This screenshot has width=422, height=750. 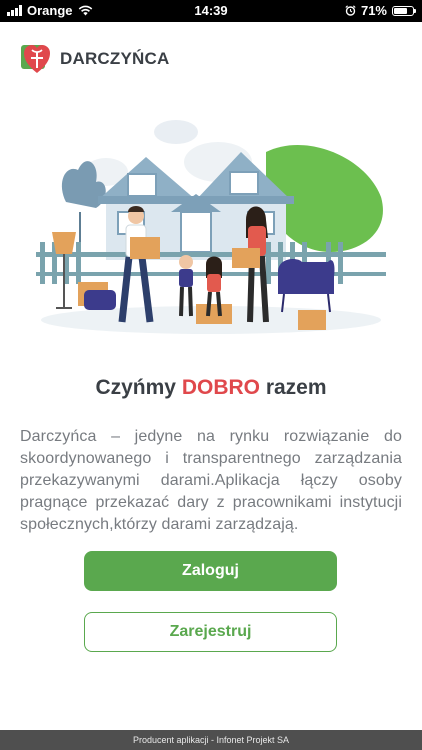 What do you see at coordinates (35, 59) in the screenshot?
I see `heart-gift-logo` at bounding box center [35, 59].